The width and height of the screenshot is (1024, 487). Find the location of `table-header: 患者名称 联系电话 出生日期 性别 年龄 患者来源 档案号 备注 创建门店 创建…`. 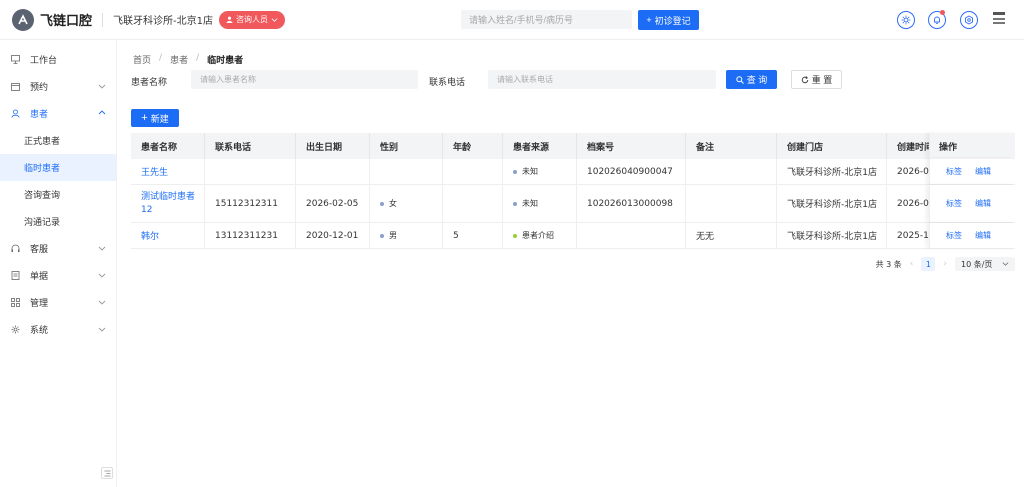

table-header: 患者名称 联系电话 出生日期 性别 年龄 患者来源 档案号 备注 创建门店 创建… is located at coordinates (573, 146).